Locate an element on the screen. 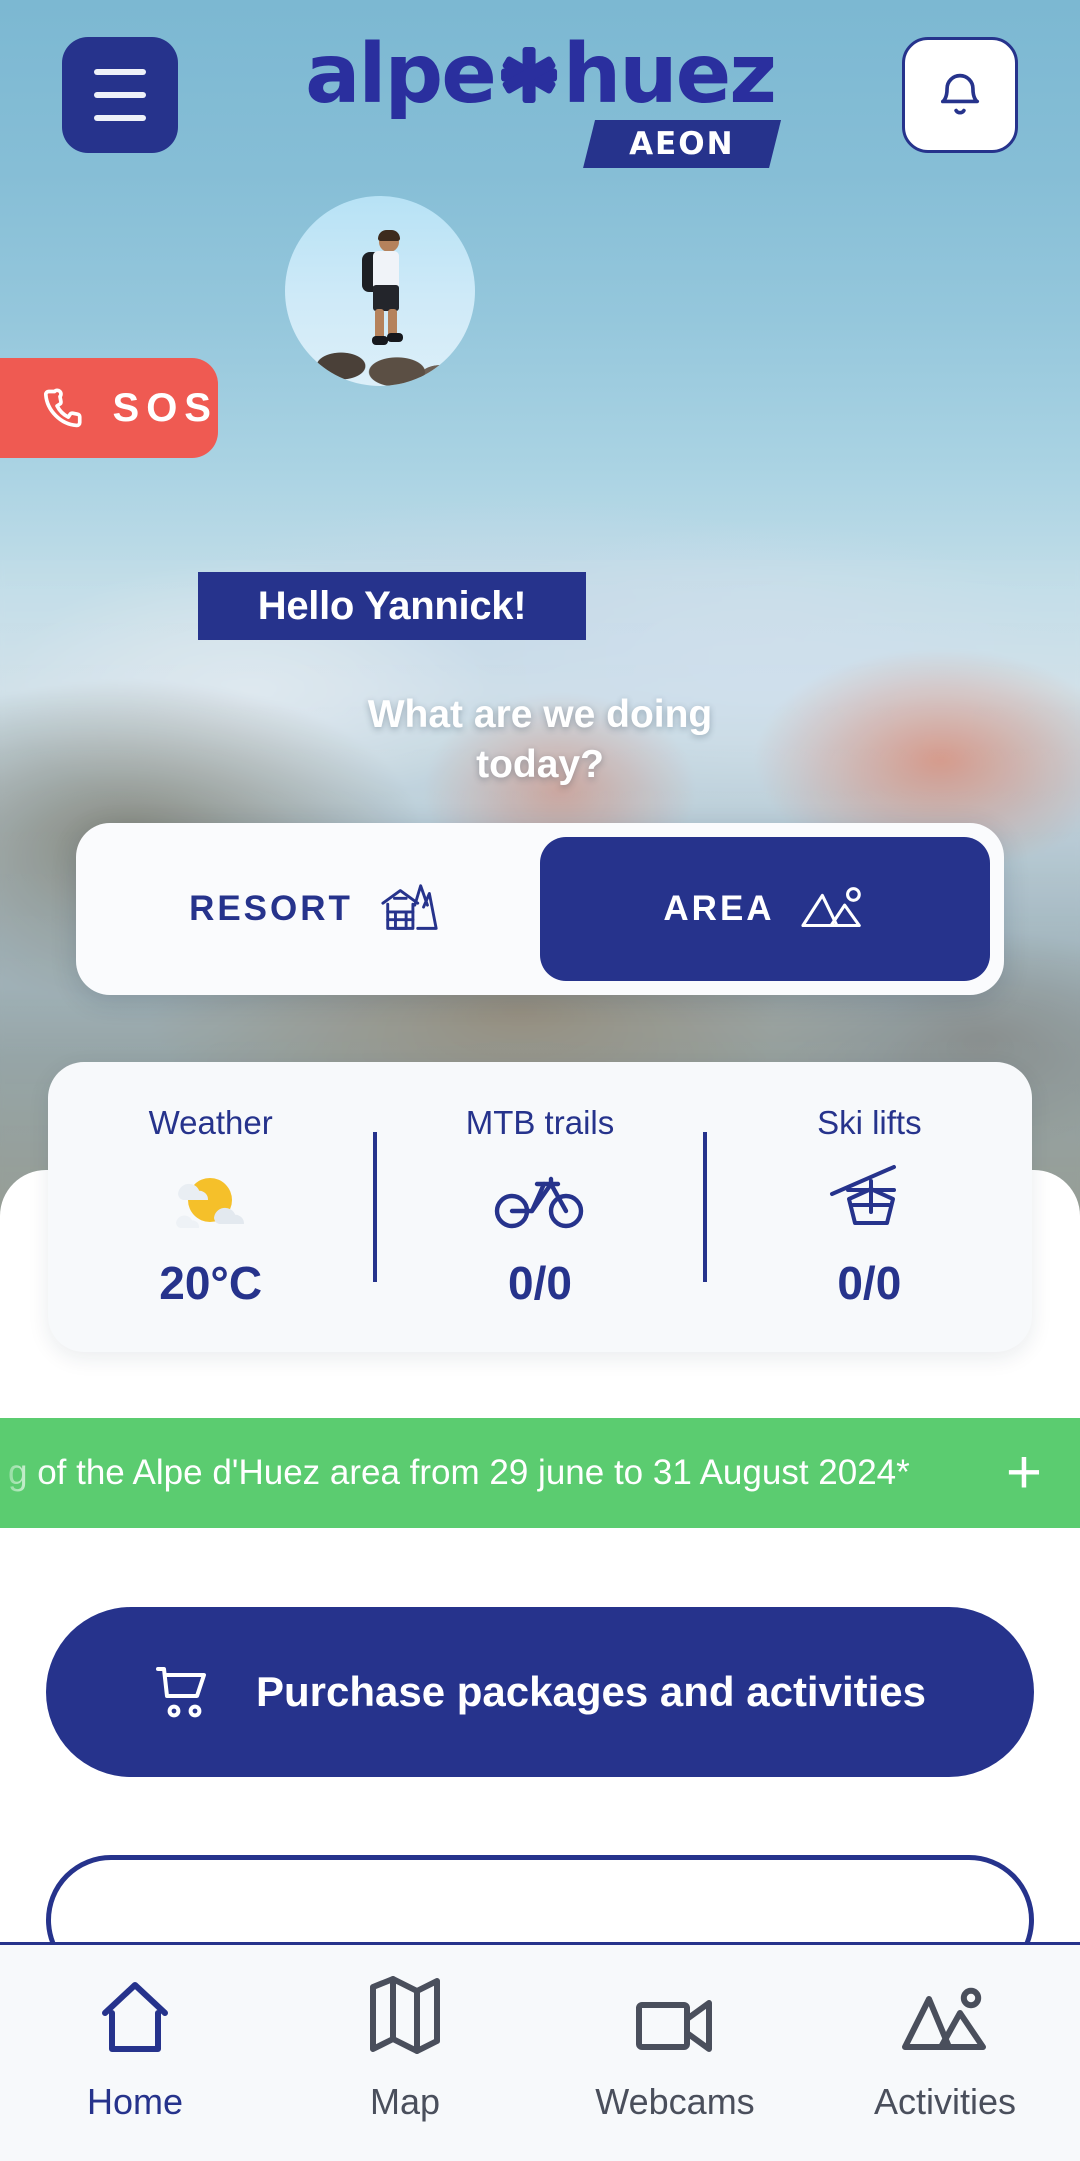  stat-mtb-trails: MTB trails 0/0 is located at coordinates (539, 1207).